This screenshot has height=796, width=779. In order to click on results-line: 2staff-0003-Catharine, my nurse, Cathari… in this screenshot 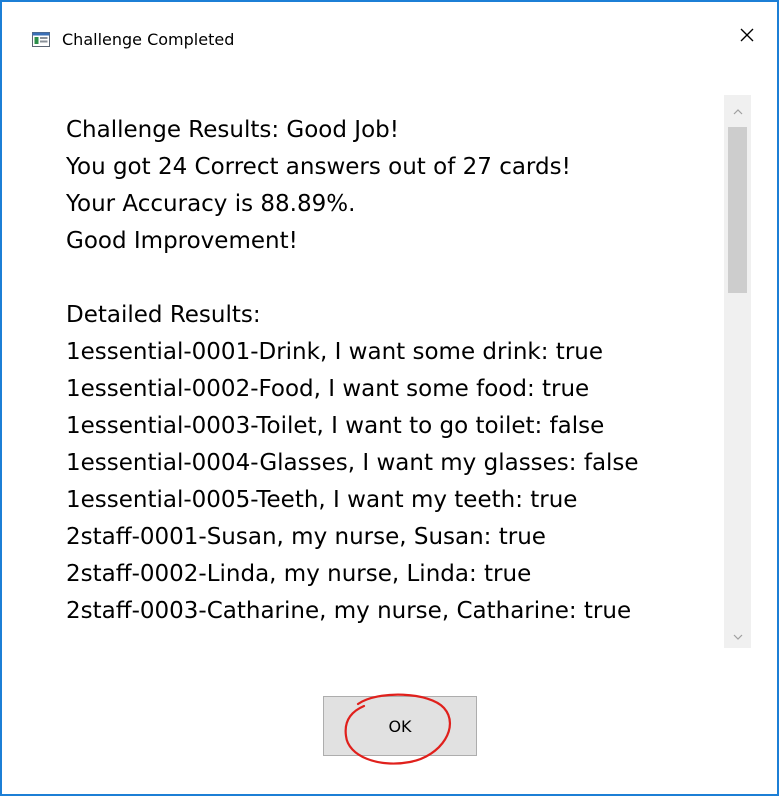, I will do `click(349, 611)`.